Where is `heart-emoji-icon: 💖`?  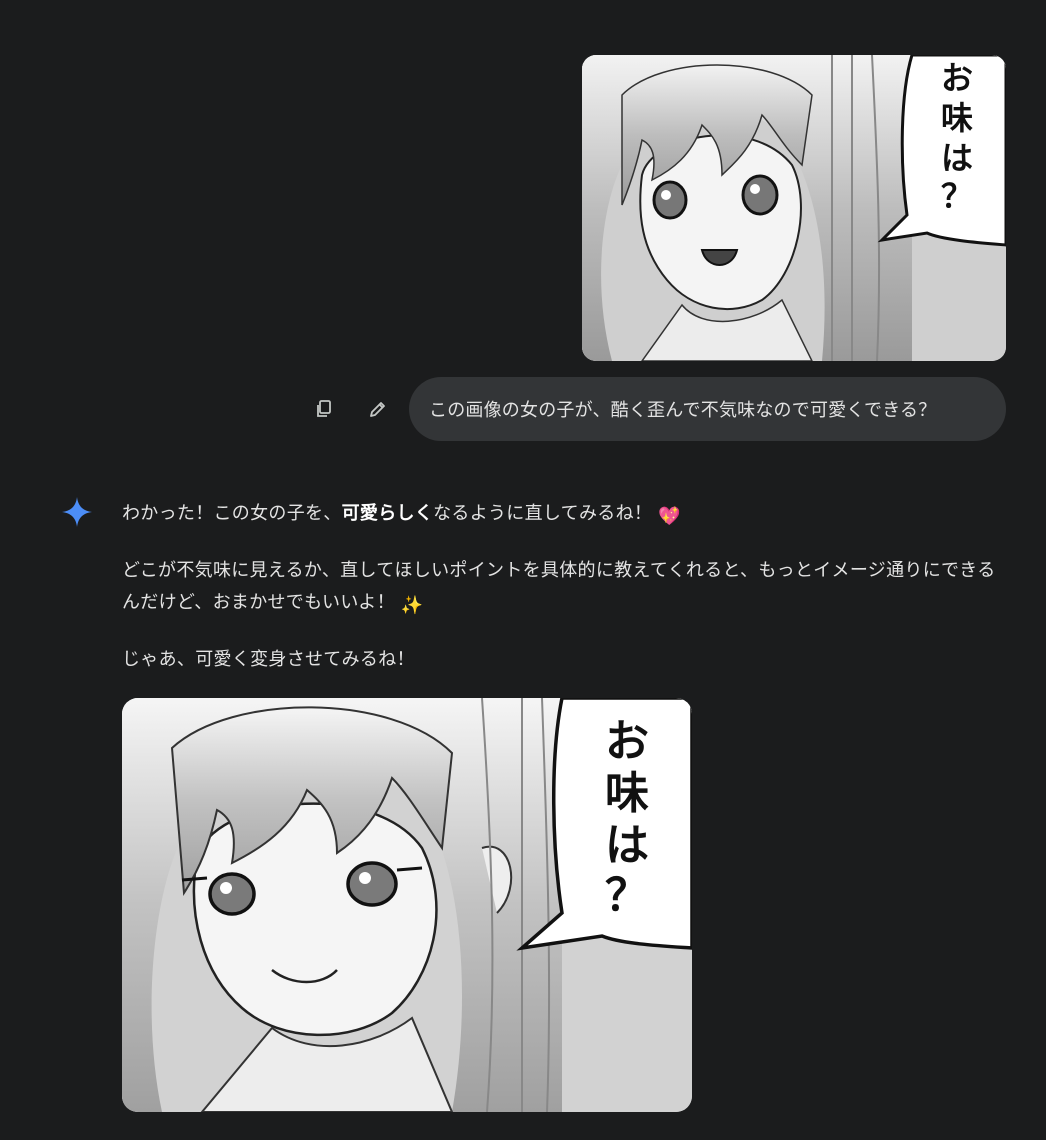 heart-emoji-icon: 💖 is located at coordinates (669, 516).